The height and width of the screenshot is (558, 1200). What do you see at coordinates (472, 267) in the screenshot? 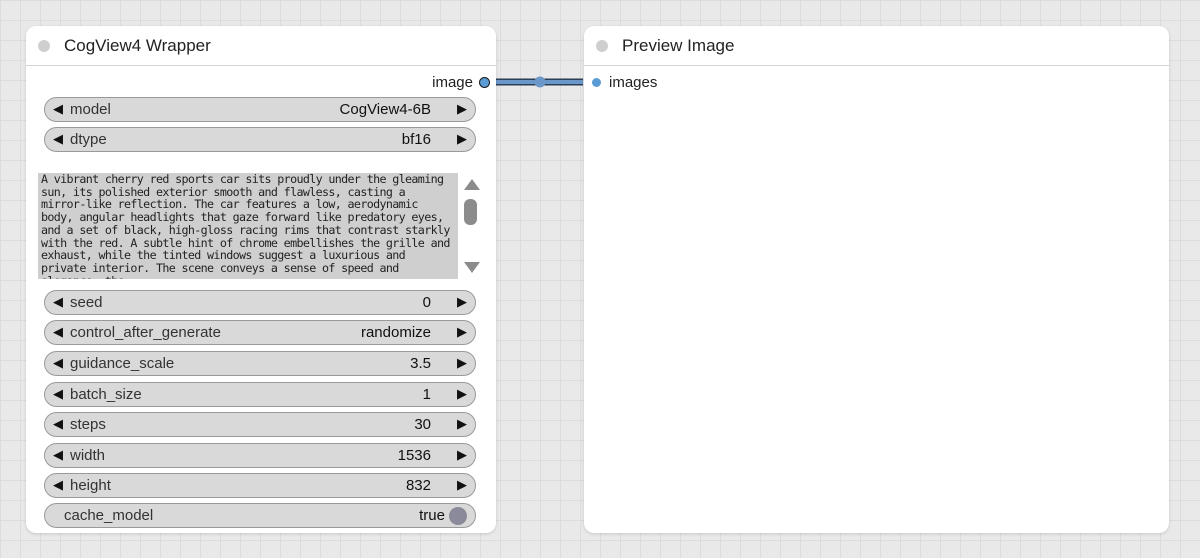
I see `scroll-down-arrow-icon` at bounding box center [472, 267].